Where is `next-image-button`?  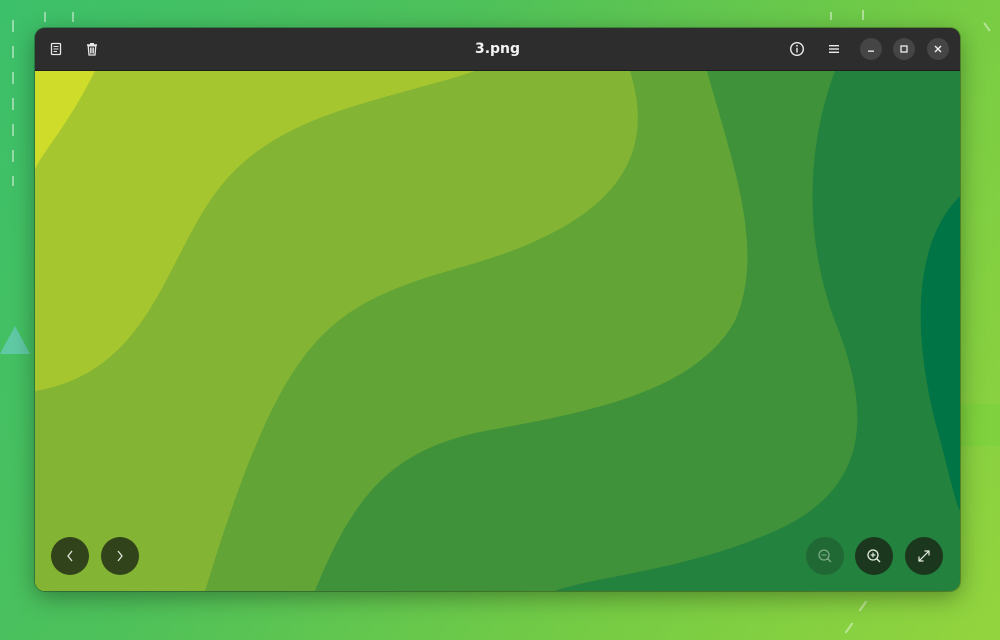
next-image-button is located at coordinates (120, 556).